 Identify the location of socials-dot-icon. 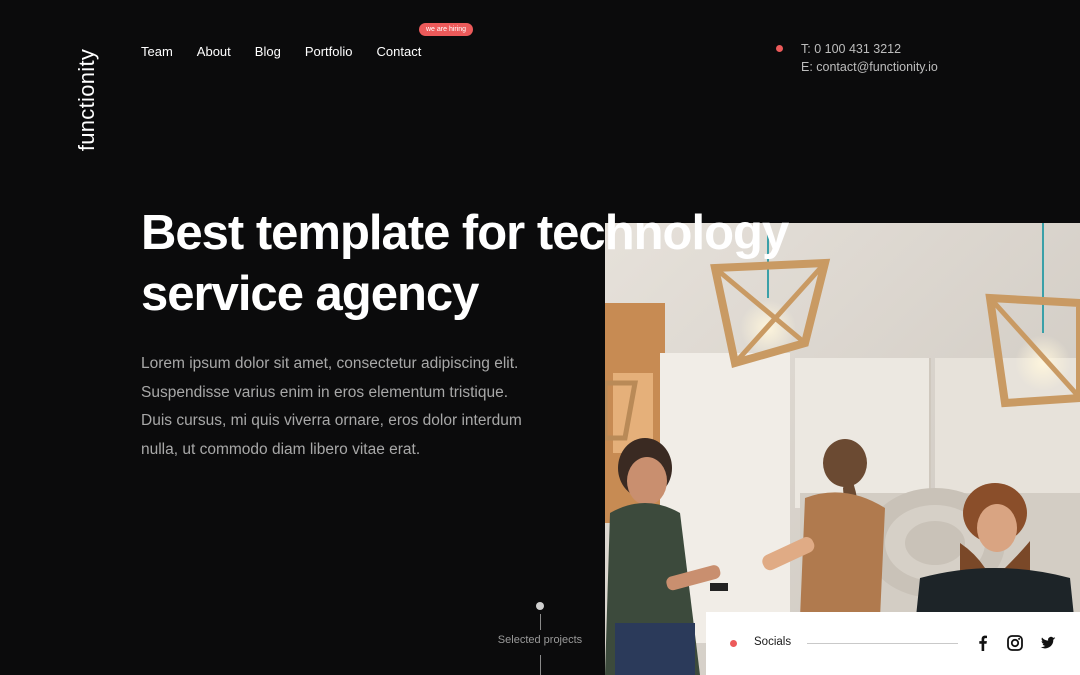
(733, 643).